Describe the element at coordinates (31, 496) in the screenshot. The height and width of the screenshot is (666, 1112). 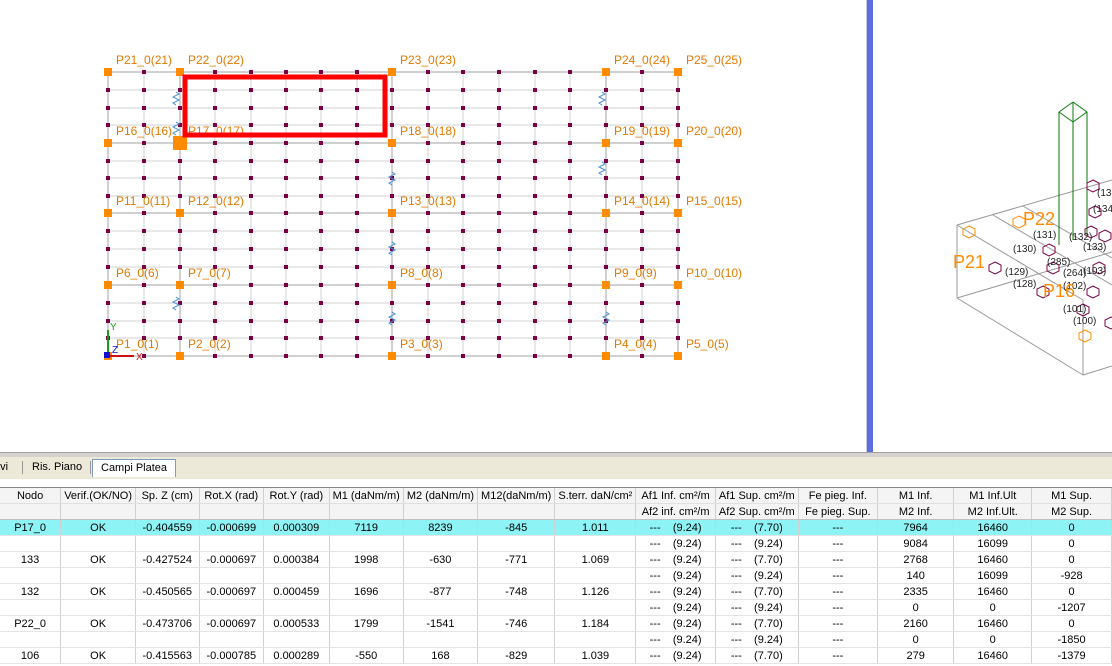
I see `column-header: Nodo` at that location.